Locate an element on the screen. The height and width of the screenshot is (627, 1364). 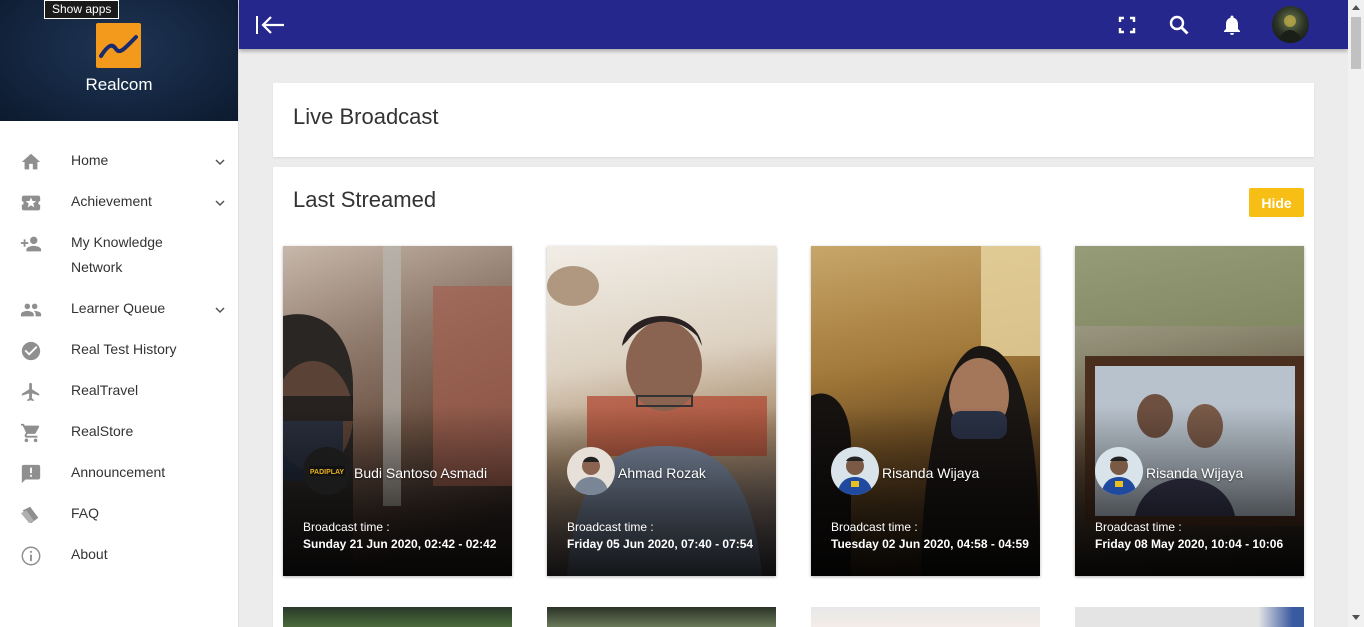
sidebar-item-label: RealStore is located at coordinates (102, 431).